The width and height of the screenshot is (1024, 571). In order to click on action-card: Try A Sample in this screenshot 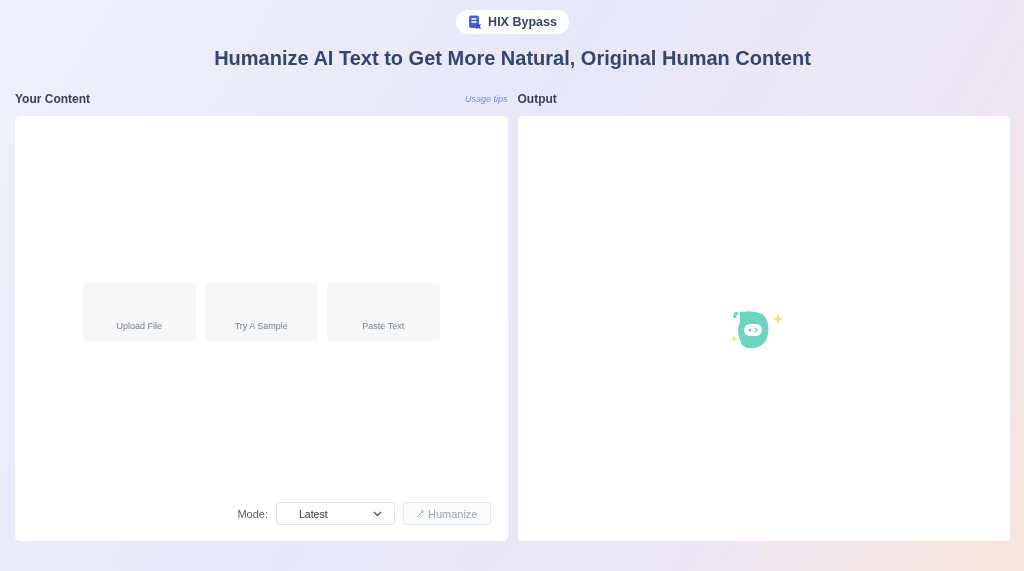, I will do `click(261, 312)`.